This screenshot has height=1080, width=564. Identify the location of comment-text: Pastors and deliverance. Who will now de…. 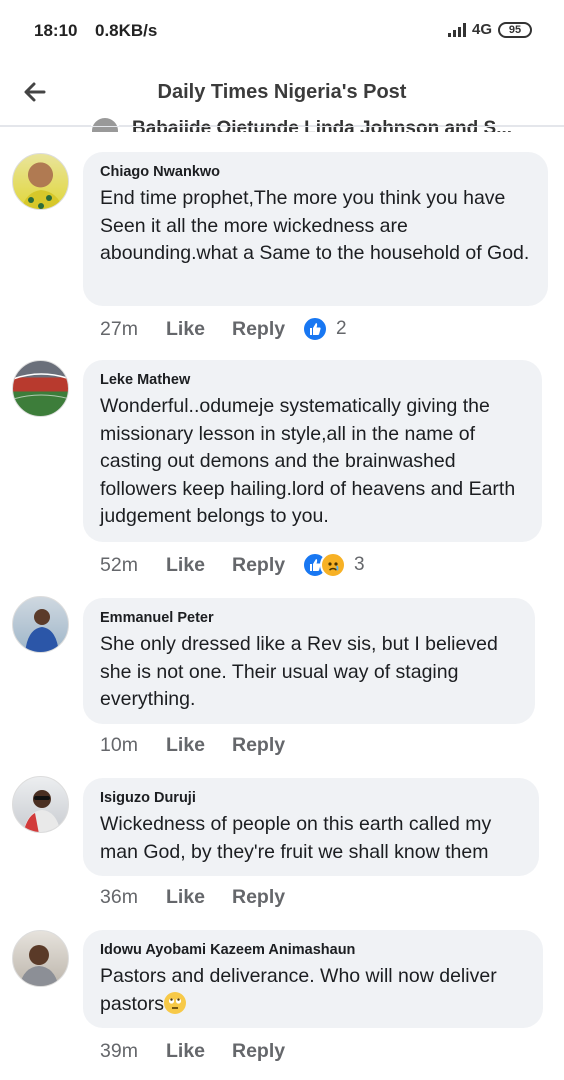
(314, 990).